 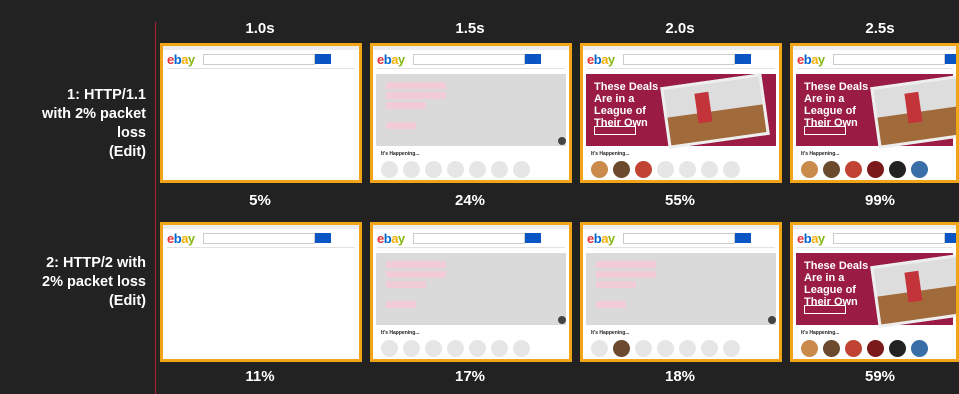 I want to click on visual-progress: 59%, so click(x=880, y=376).